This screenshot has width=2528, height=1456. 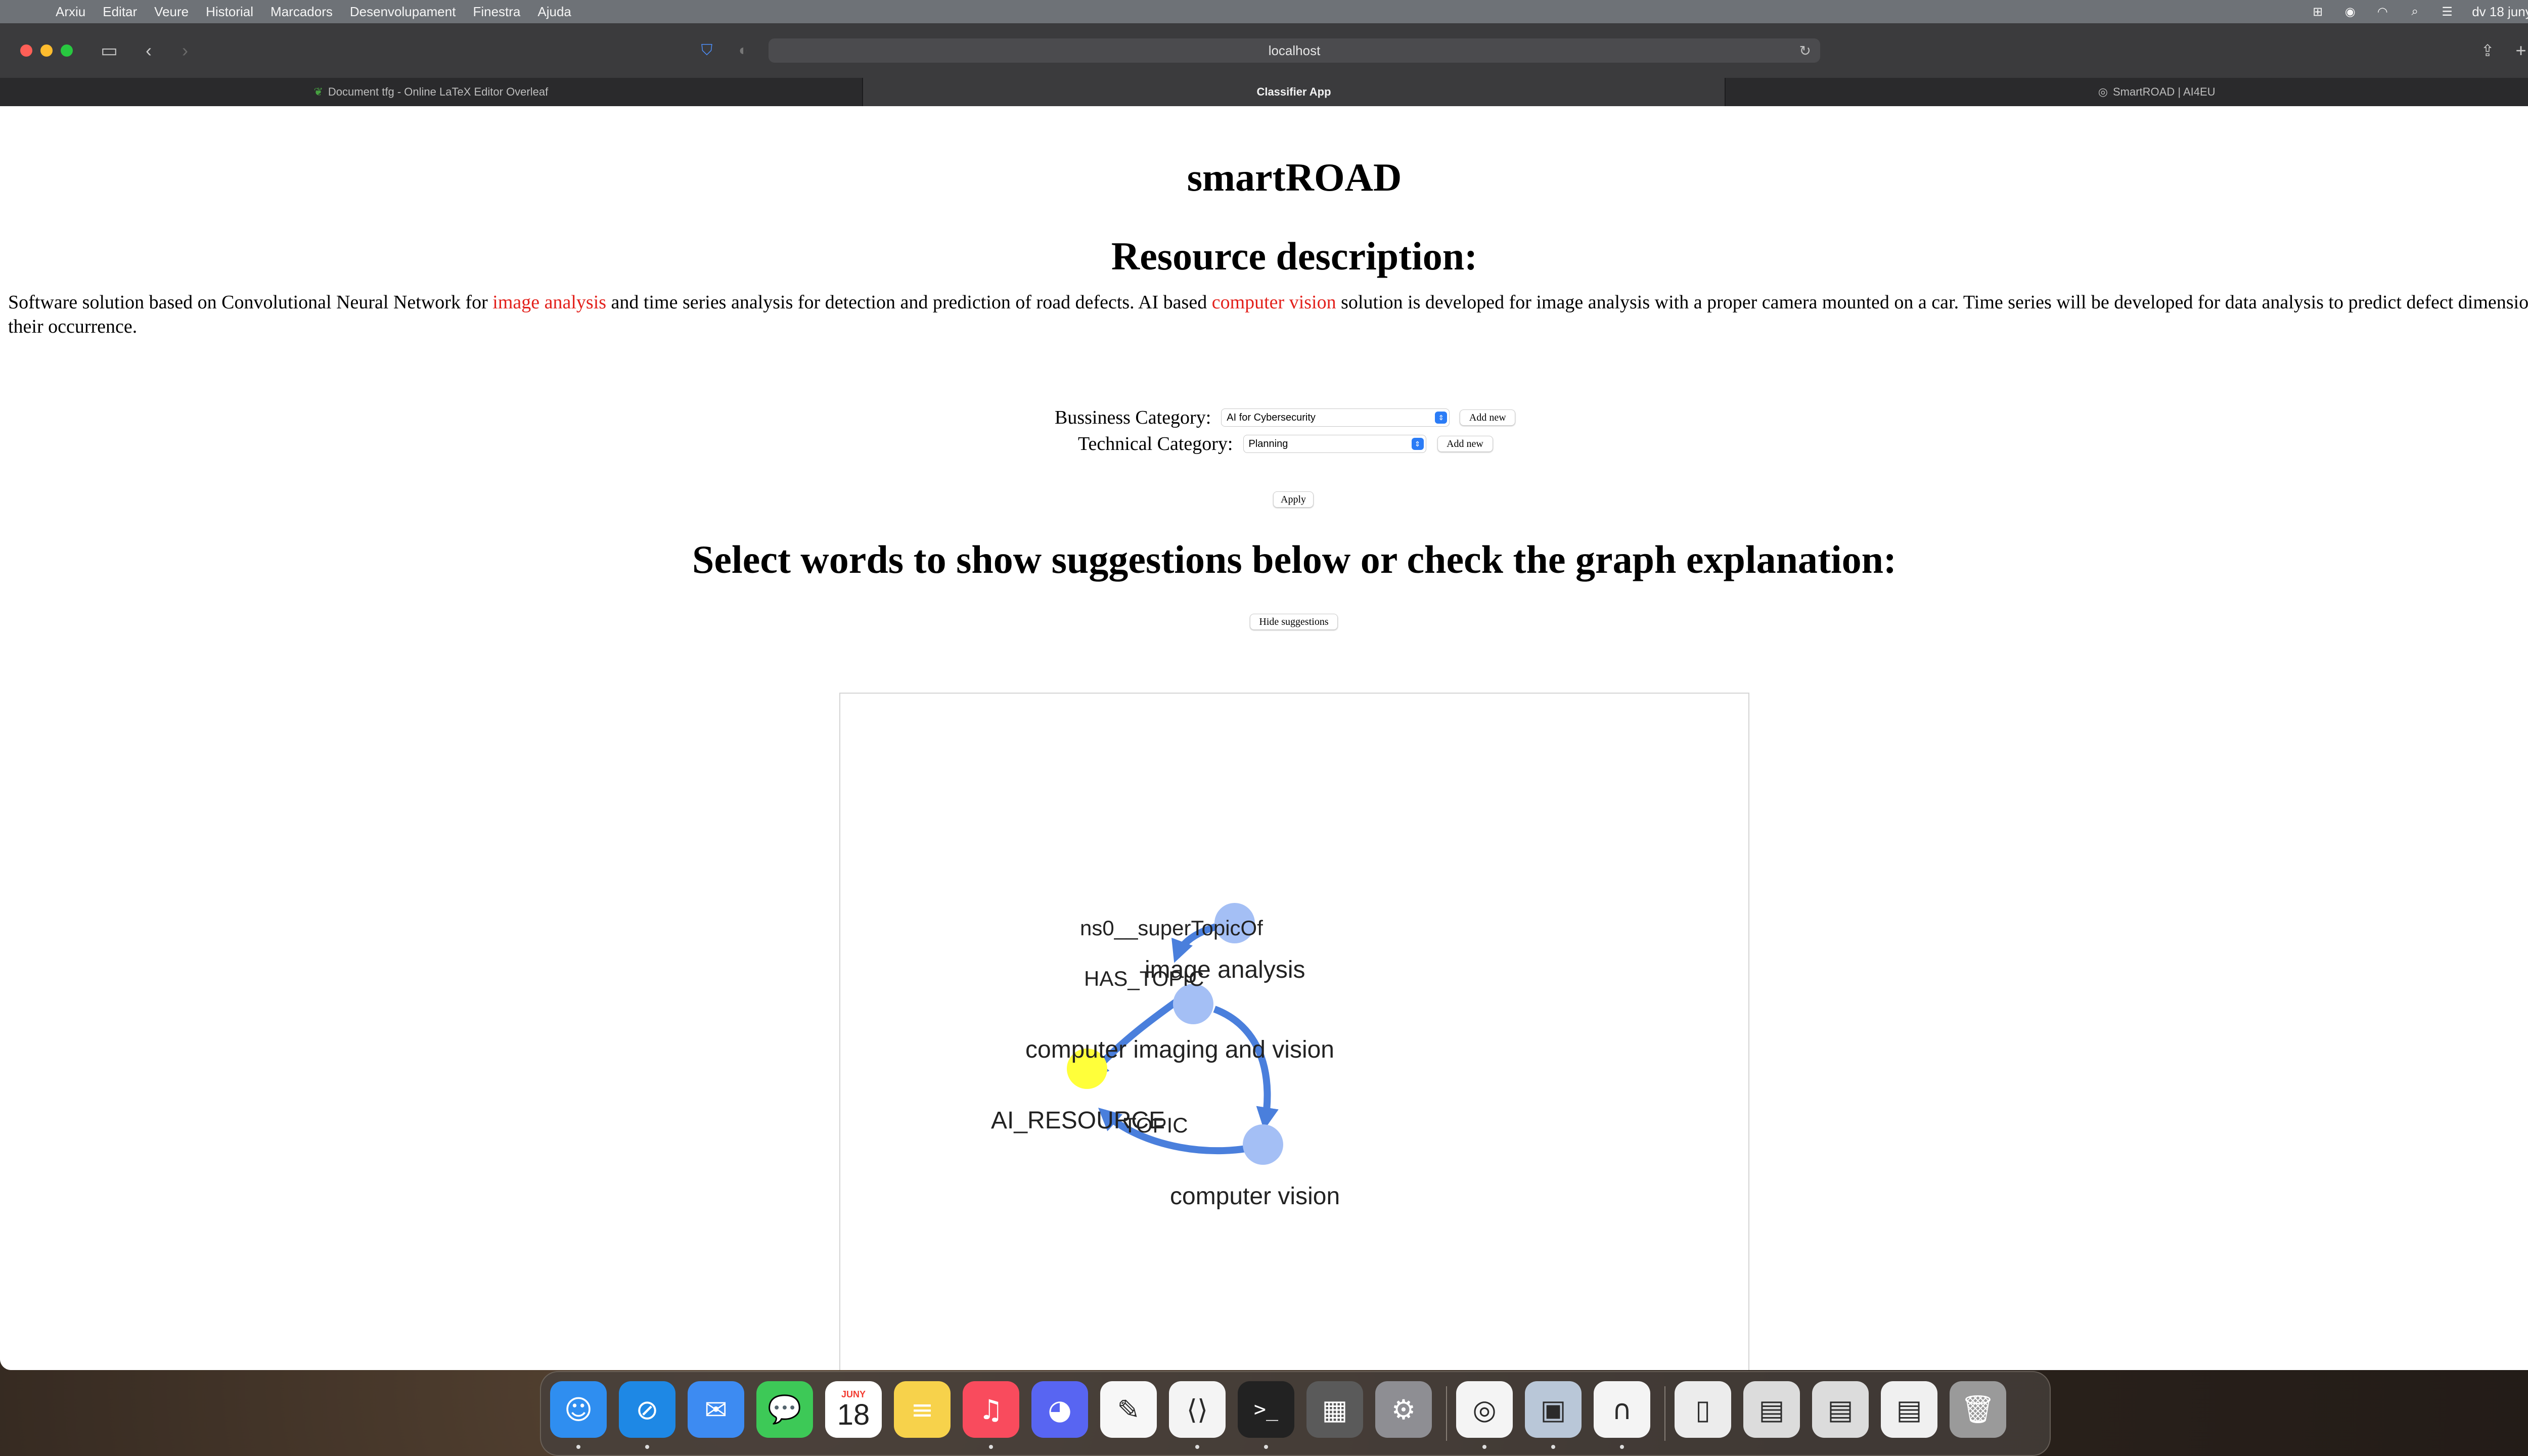 I want to click on graph-label-supertopic: ns0__superTopicOf, so click(x=1172, y=928).